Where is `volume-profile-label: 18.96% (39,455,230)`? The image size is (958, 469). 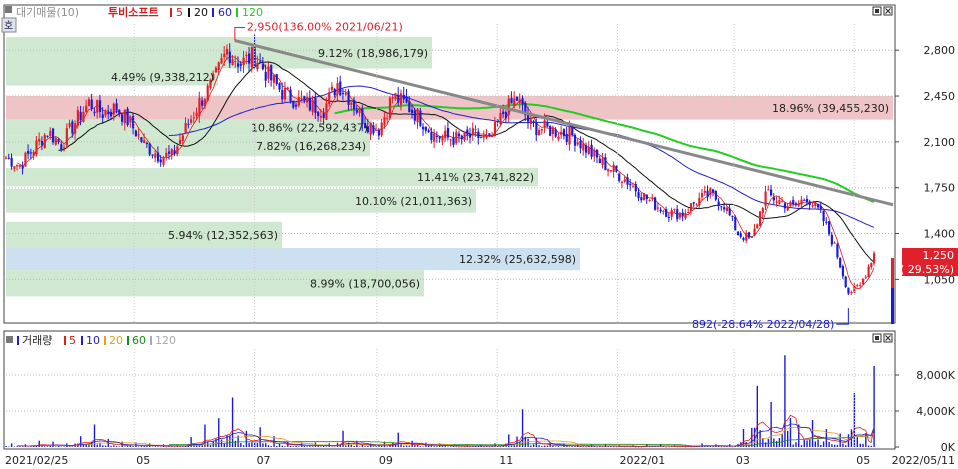 volume-profile-label: 18.96% (39,455,230) is located at coordinates (830, 108).